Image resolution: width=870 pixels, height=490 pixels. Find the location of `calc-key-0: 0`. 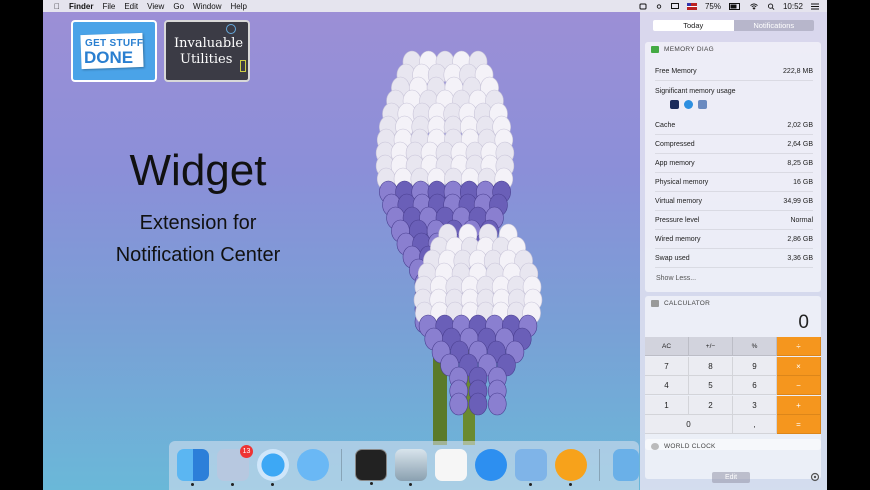

calc-key-0: 0 is located at coordinates (689, 424).